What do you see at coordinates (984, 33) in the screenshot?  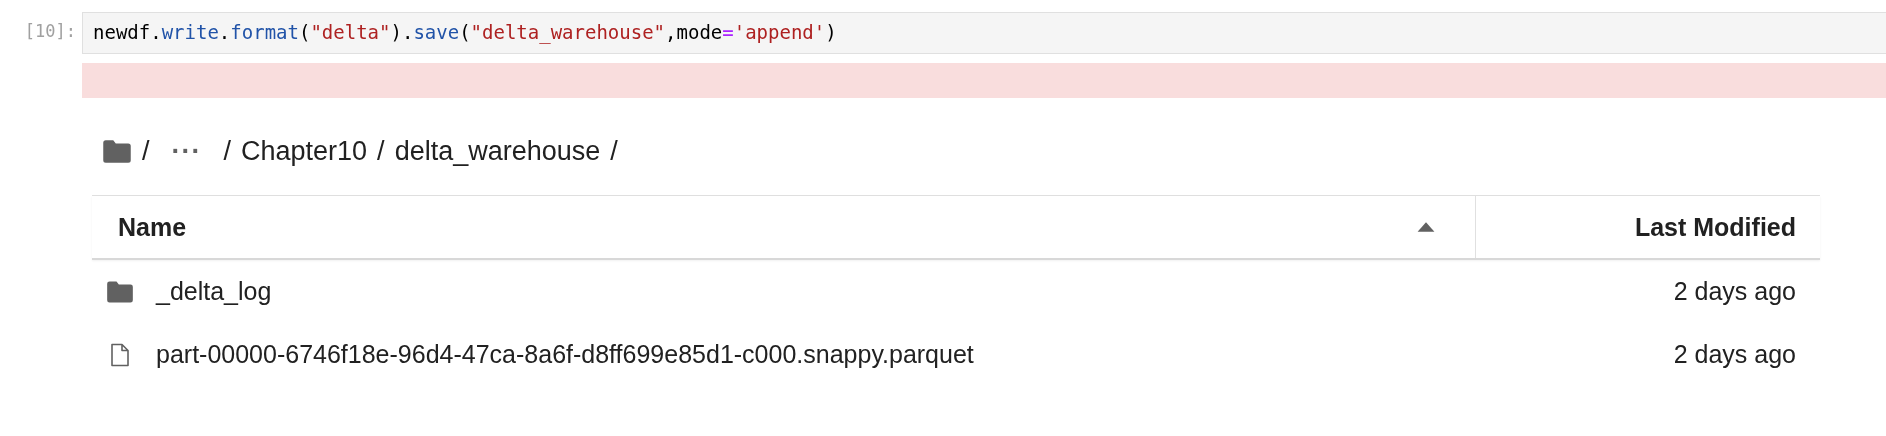 I see `code-input: newdf.write.format("delta").save("delta_warehouse",mode='append')` at bounding box center [984, 33].